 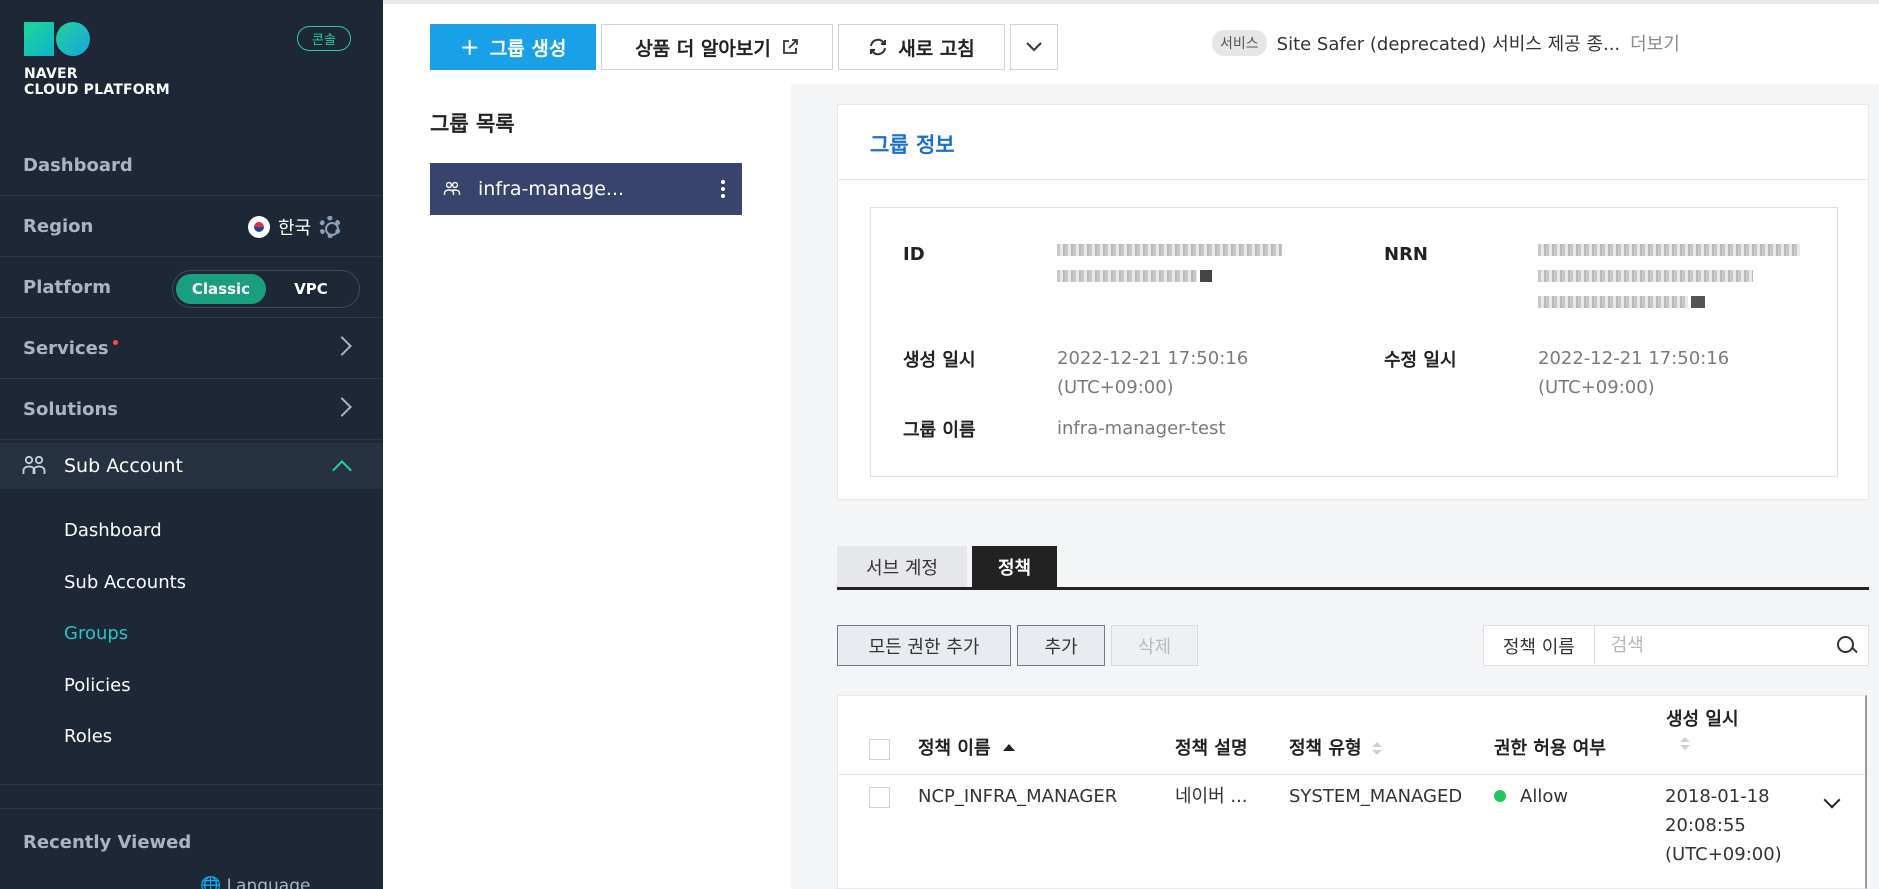 What do you see at coordinates (1634, 358) in the screenshot?
I see `modified-date: 2022-12-21 17:50:16` at bounding box center [1634, 358].